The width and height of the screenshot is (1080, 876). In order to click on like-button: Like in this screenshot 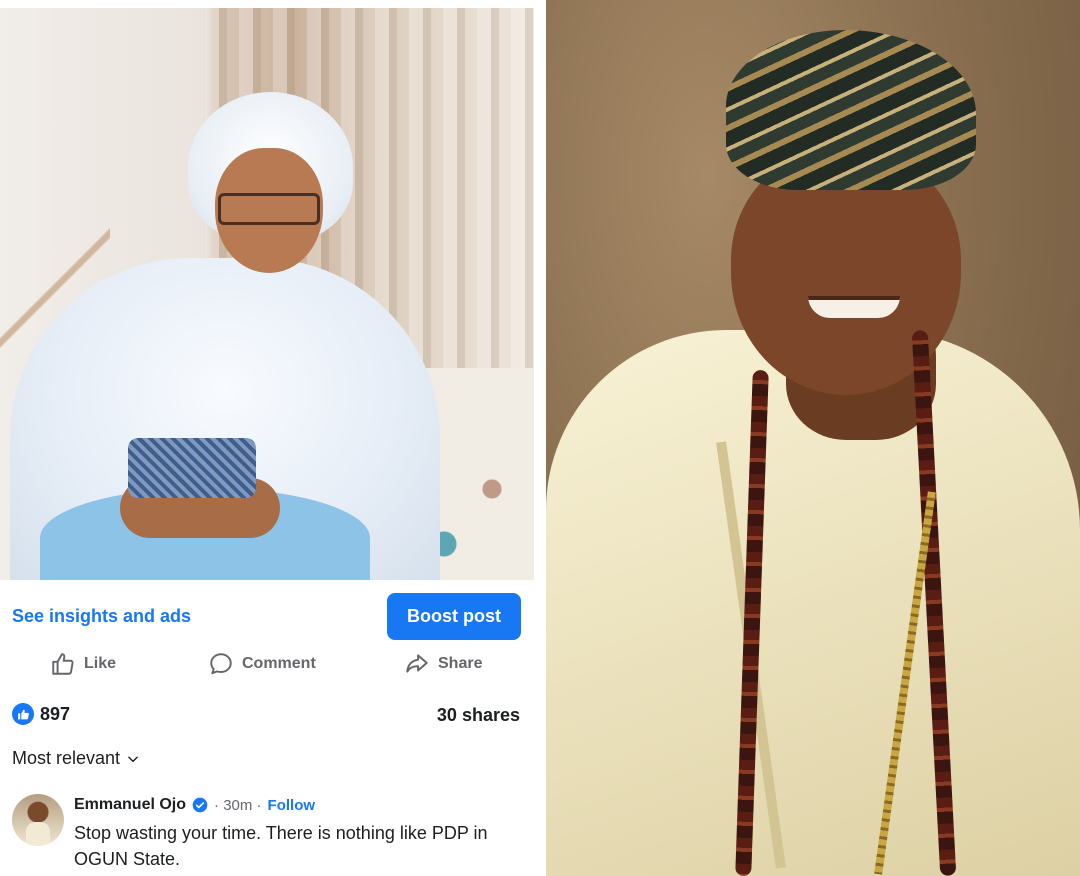, I will do `click(83, 664)`.